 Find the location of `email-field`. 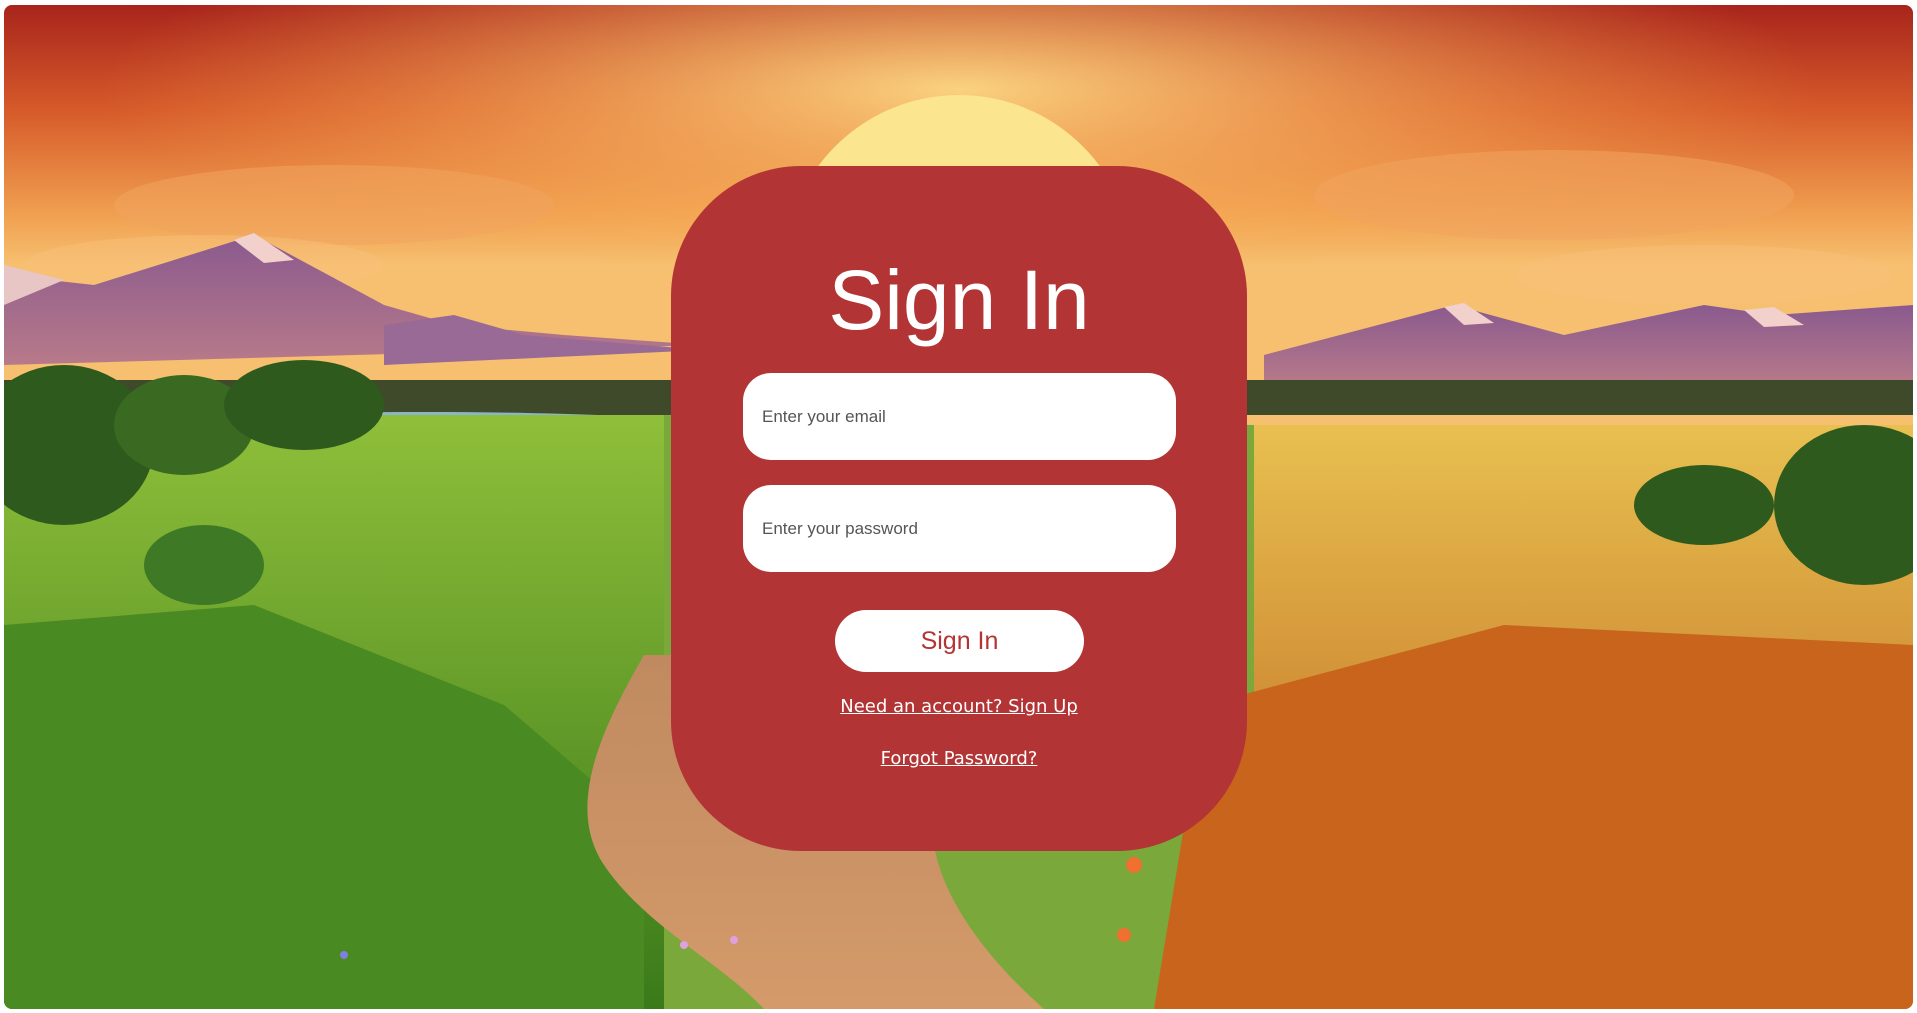

email-field is located at coordinates (959, 416).